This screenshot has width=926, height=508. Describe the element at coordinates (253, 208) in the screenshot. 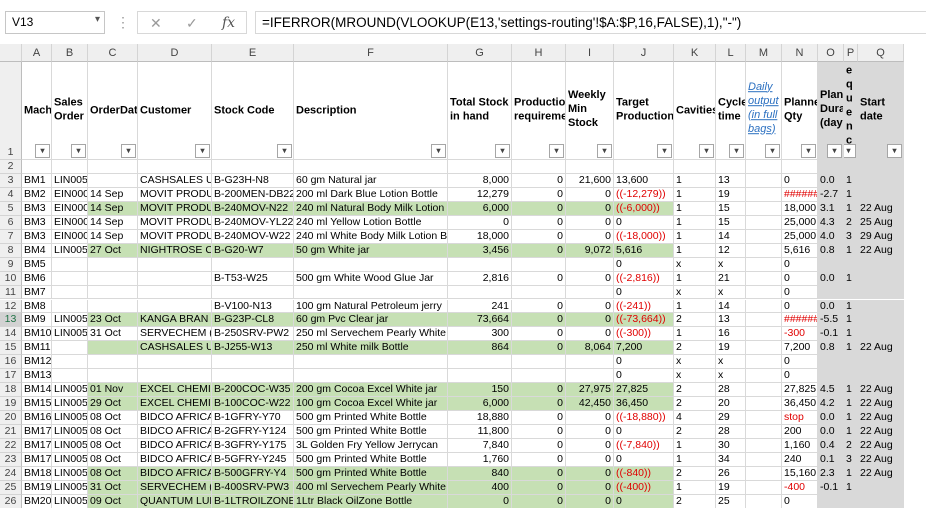

I see `cell-e5: B-240MOV-N22` at that location.